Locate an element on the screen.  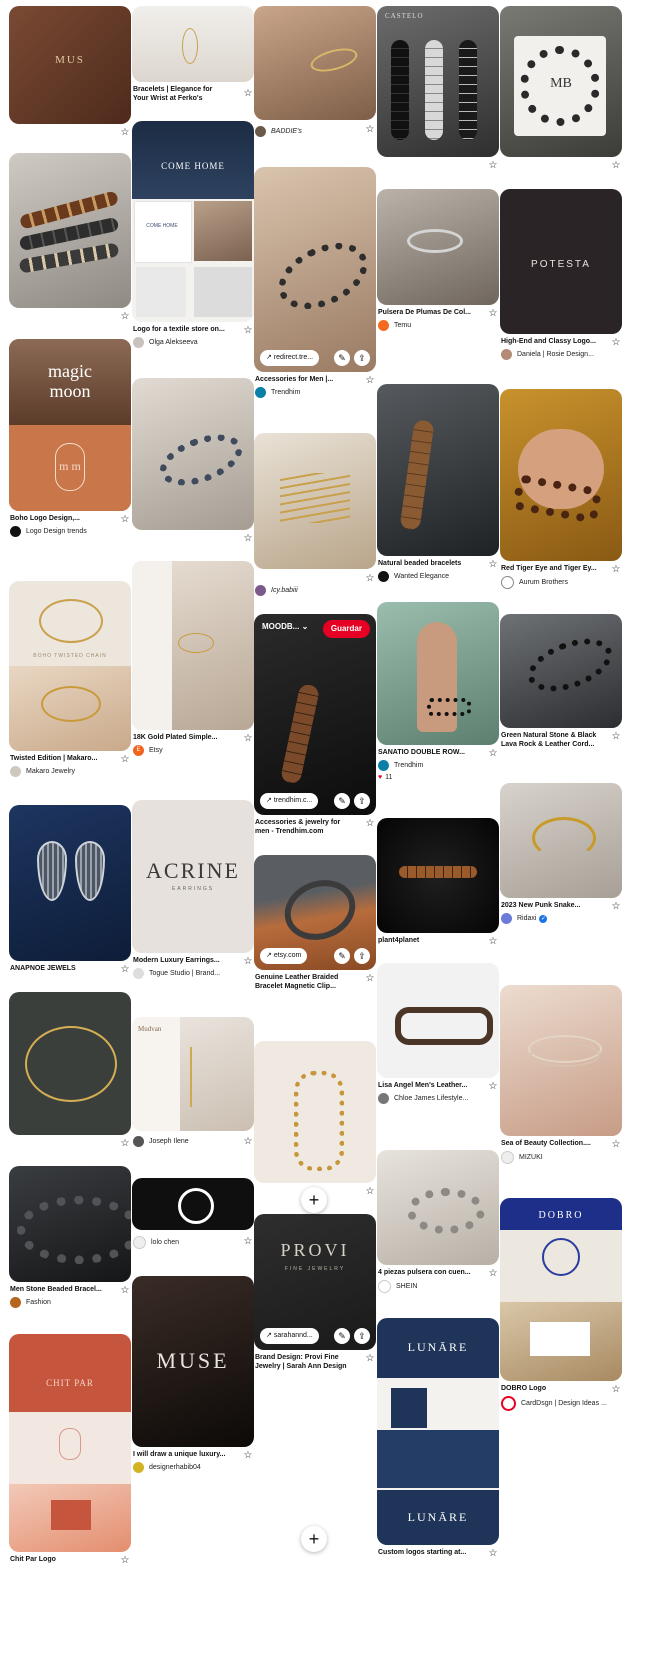
pin-source: Ridaxi is located at coordinates (526, 918).